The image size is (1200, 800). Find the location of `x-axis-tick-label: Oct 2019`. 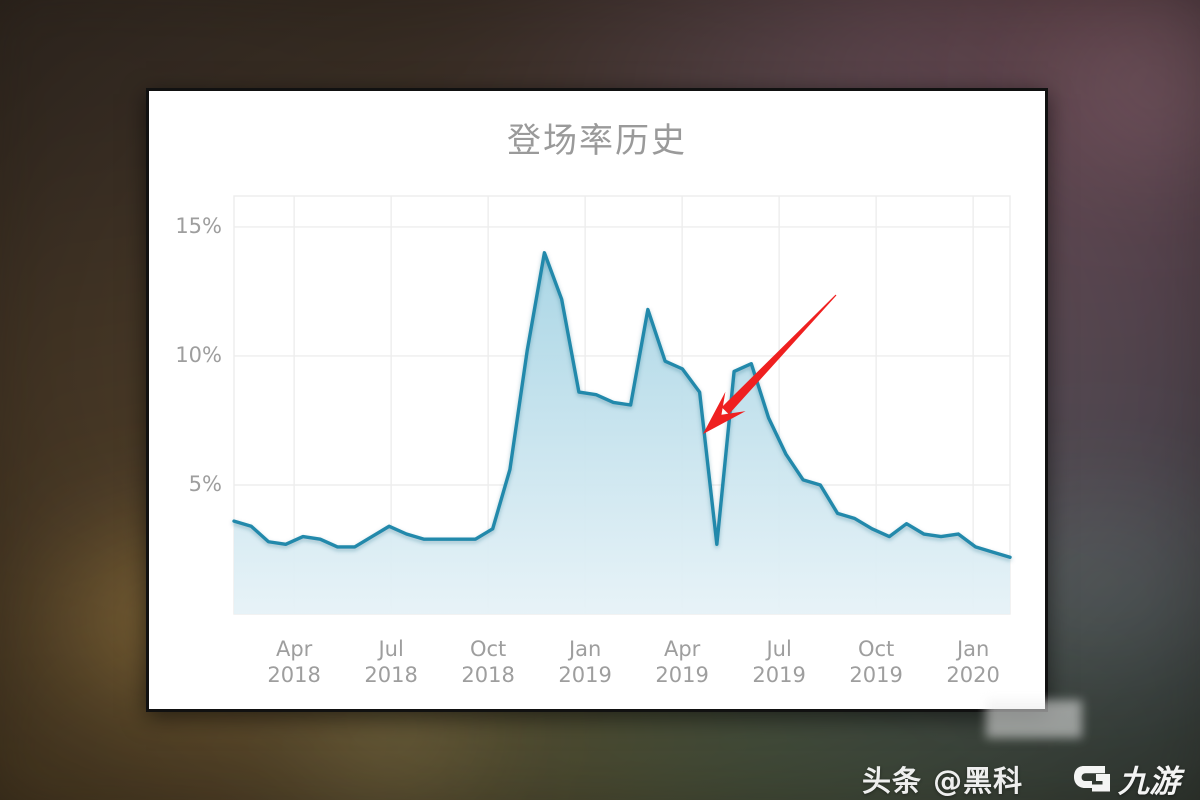

x-axis-tick-label: Oct 2019 is located at coordinates (876, 662).